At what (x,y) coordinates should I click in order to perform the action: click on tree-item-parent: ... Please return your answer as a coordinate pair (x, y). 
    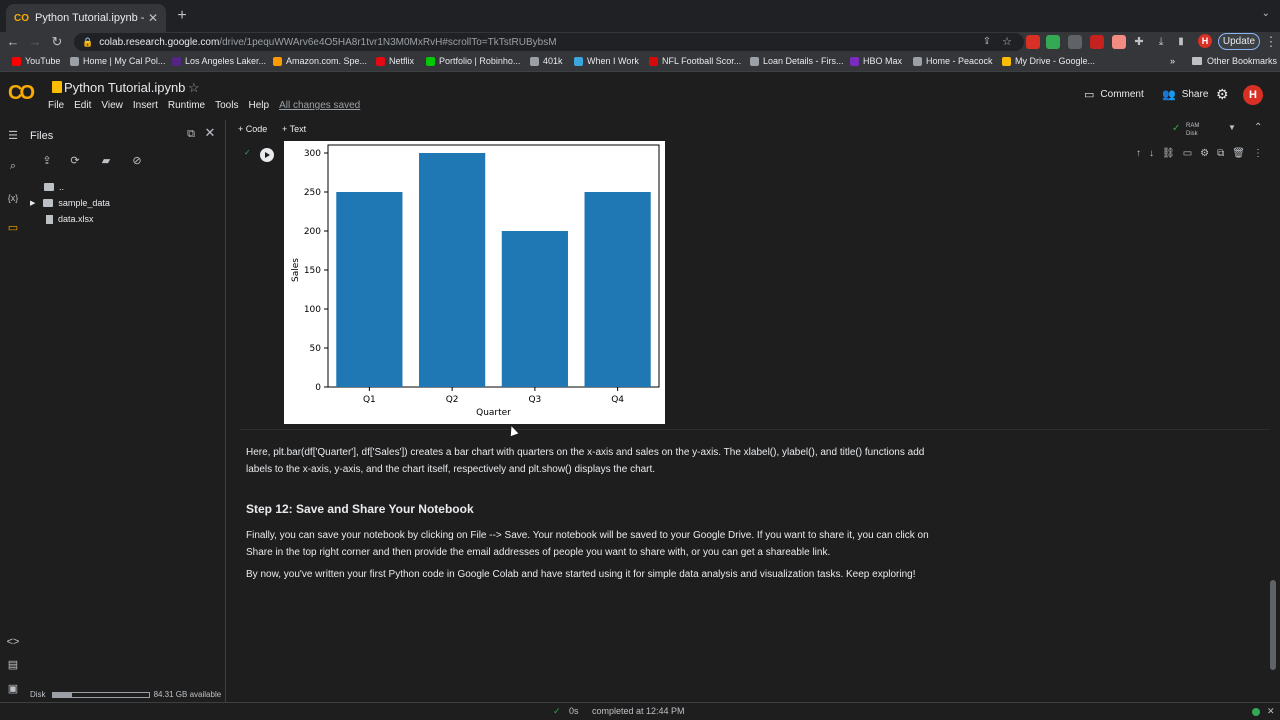
    Looking at the image, I should click on (54, 187).